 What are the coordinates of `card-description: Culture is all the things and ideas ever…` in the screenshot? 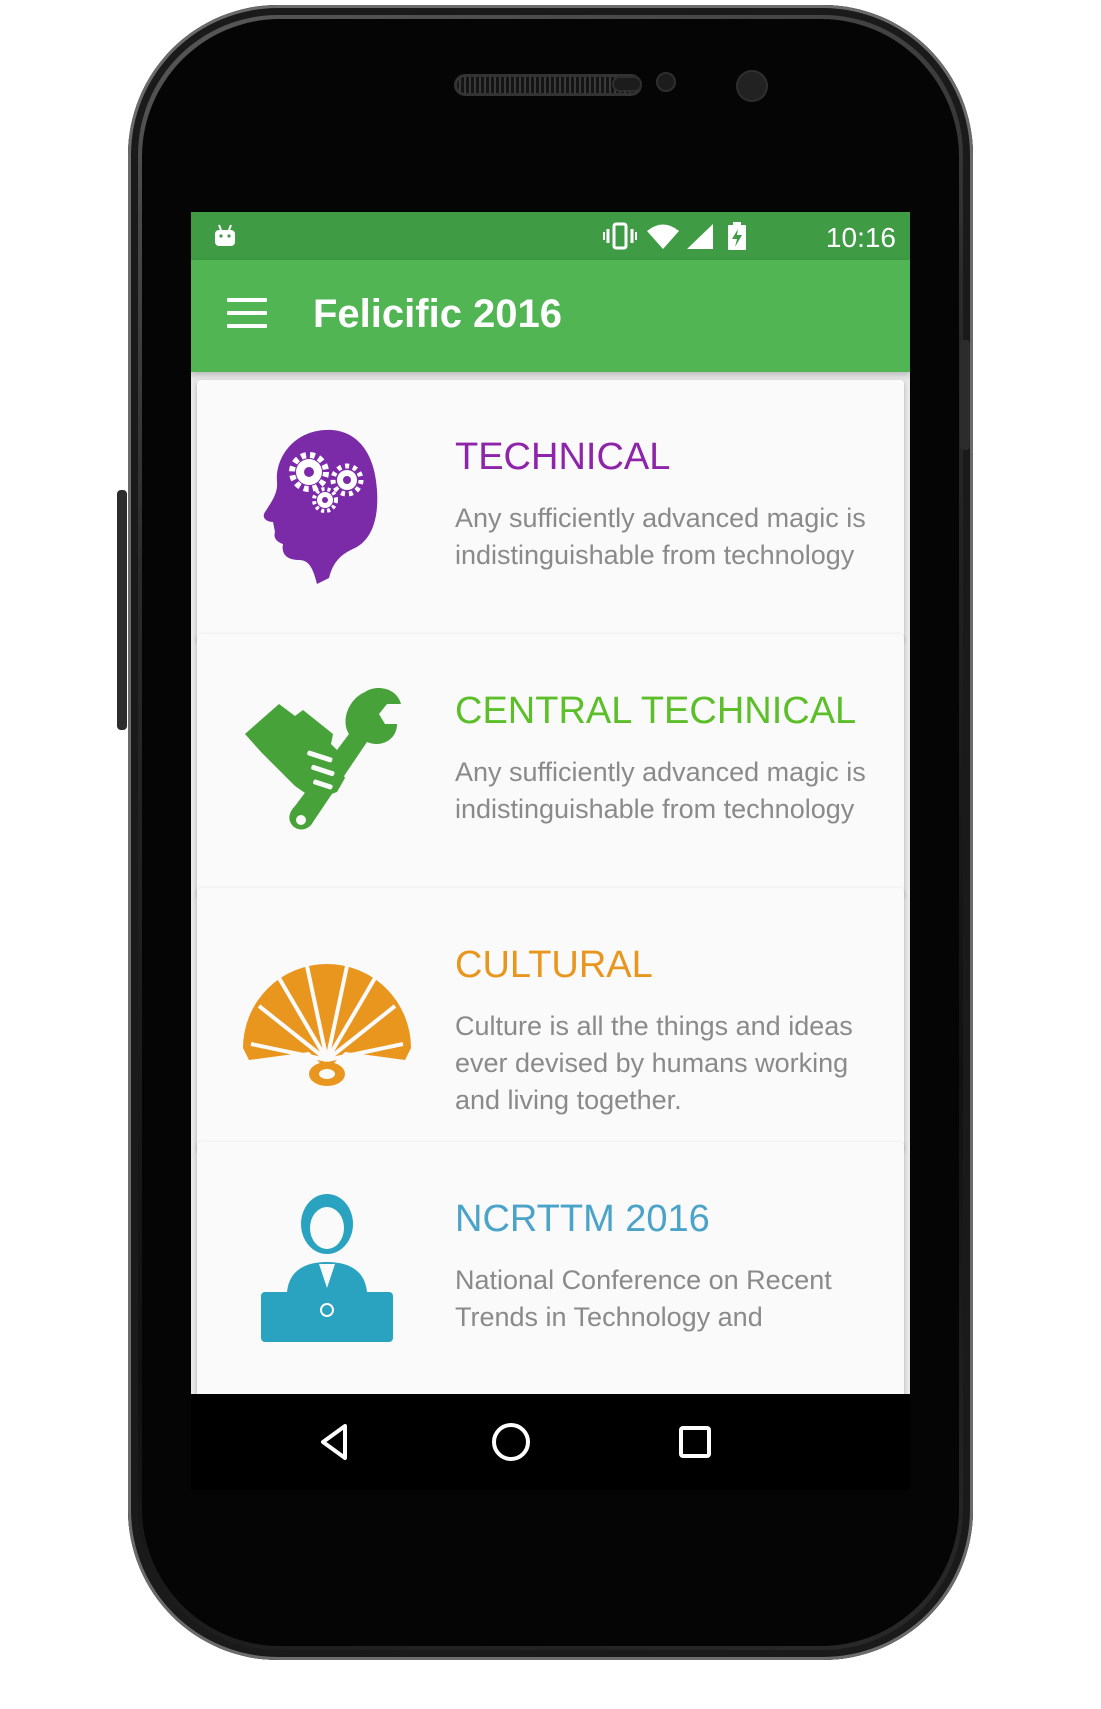 It's located at (654, 1063).